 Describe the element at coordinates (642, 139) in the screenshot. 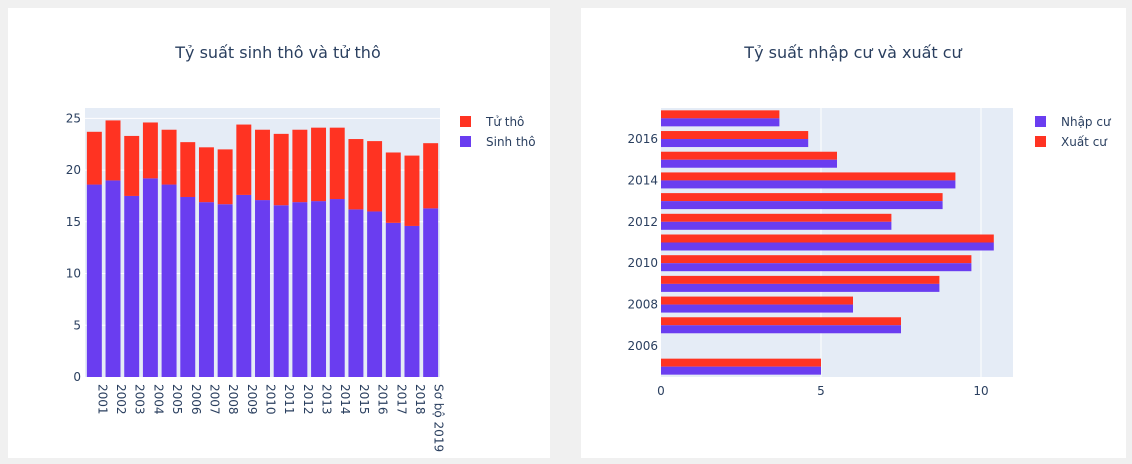

I see `y-tick-label: 2016` at that location.